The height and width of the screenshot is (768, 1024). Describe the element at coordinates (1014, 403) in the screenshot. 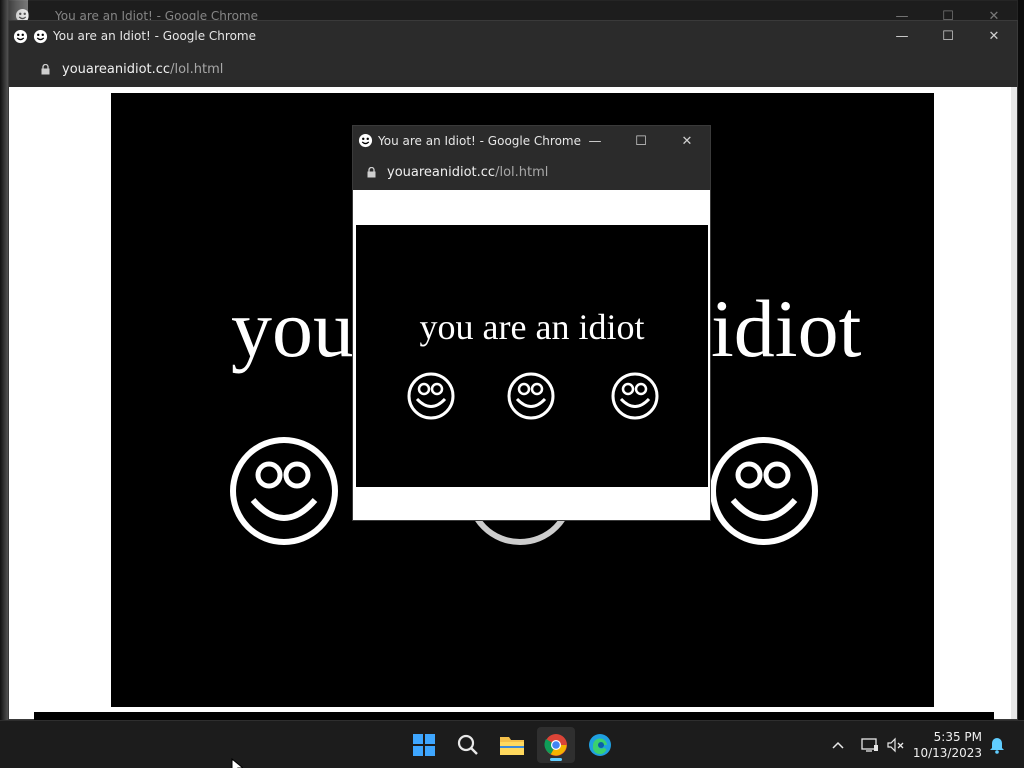

I see `scrollbar` at that location.